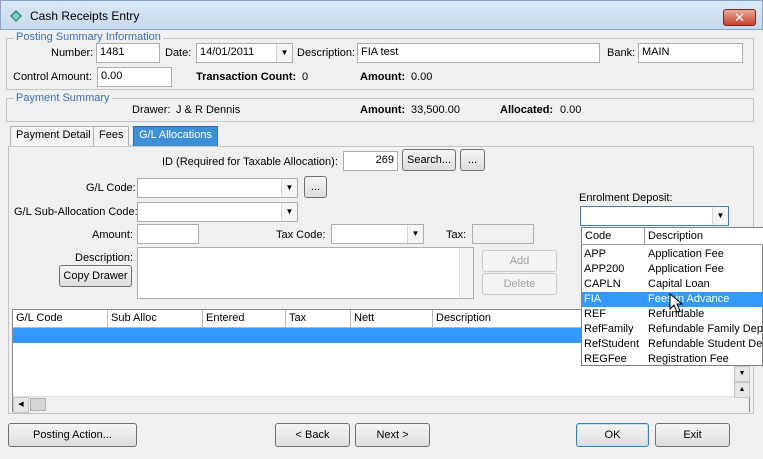 The image size is (763, 459). I want to click on ok-button: OK, so click(612, 435).